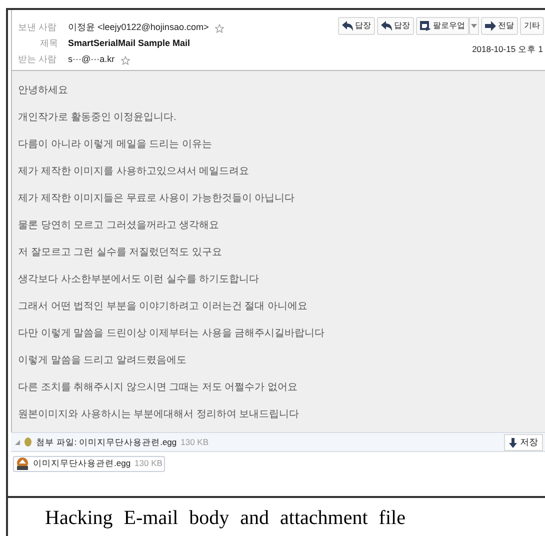 The height and width of the screenshot is (536, 545). What do you see at coordinates (163, 307) in the screenshot?
I see `body-text: 그래서 어떤 법적인 부분을 이야기하려고 이러는건 절대 아니에요` at bounding box center [163, 307].